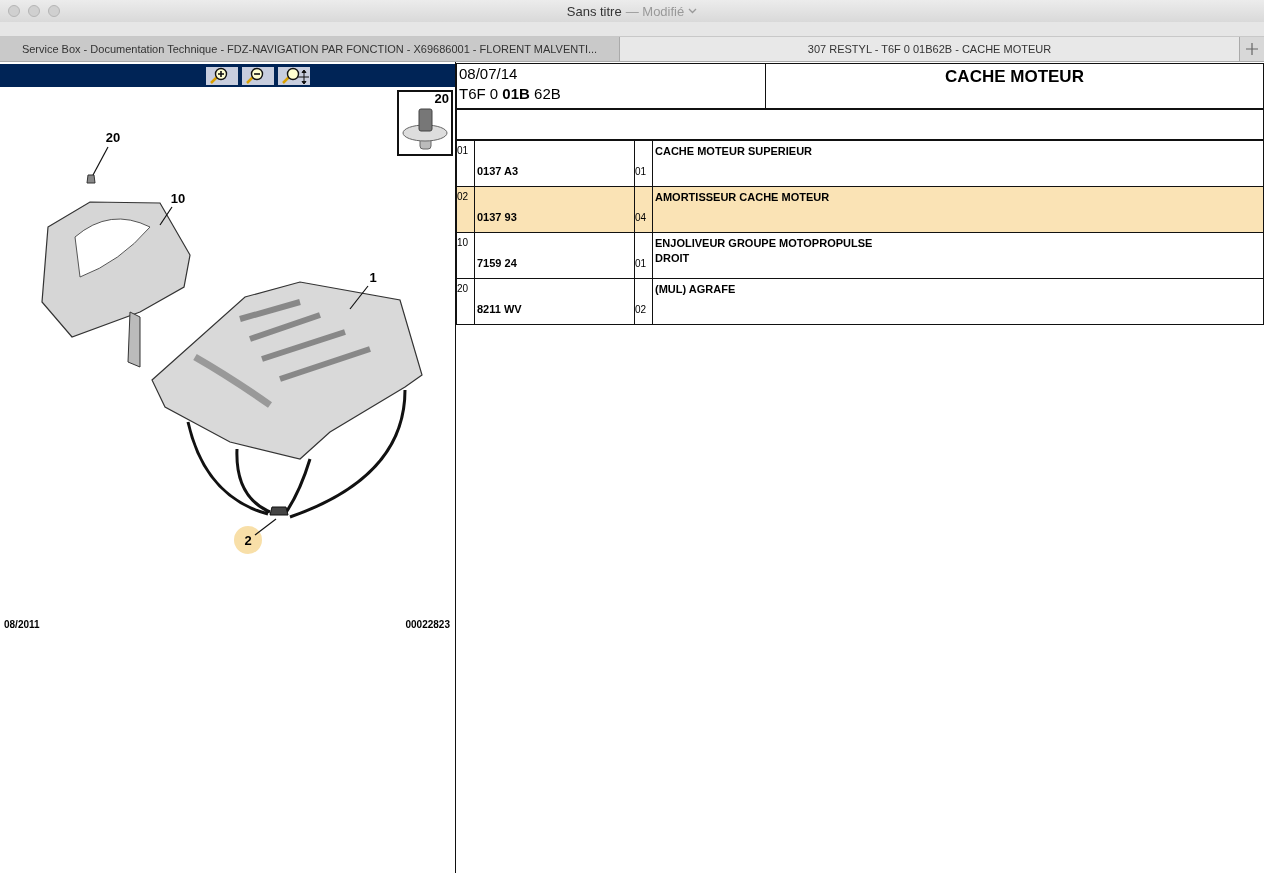  Describe the element at coordinates (463, 288) in the screenshot. I see `reference-number: 20` at that location.